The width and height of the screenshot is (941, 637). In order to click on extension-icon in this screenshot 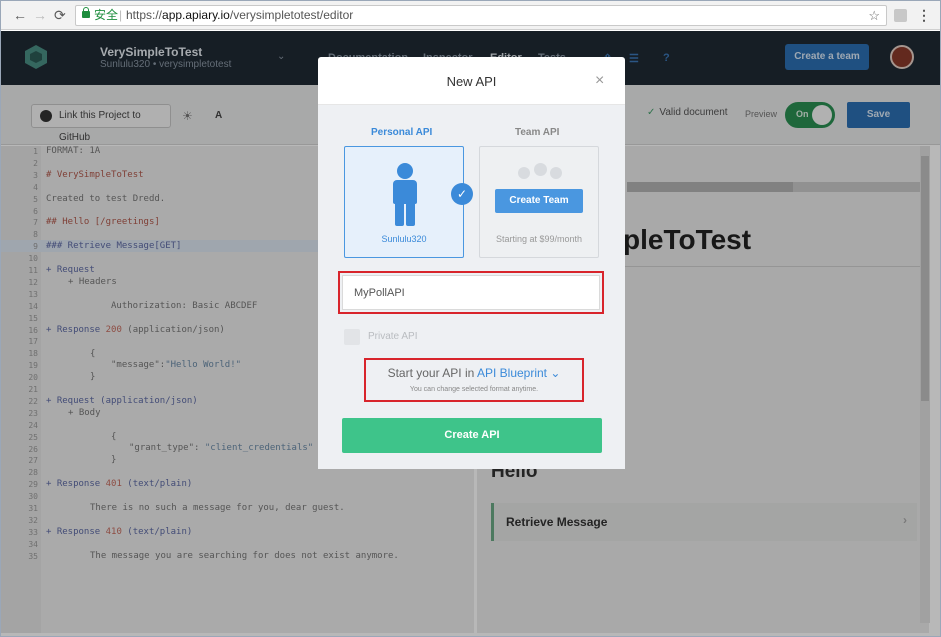, I will do `click(900, 15)`.